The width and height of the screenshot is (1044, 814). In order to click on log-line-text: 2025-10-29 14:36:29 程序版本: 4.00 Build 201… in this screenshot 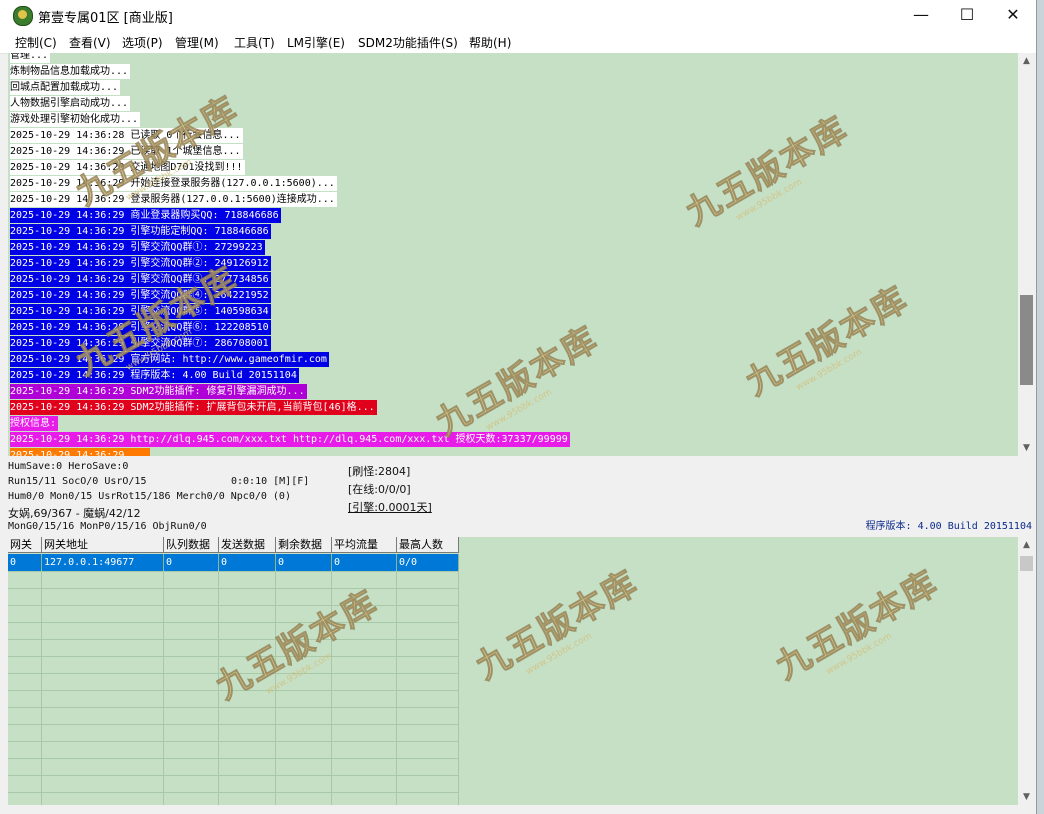, I will do `click(153, 375)`.